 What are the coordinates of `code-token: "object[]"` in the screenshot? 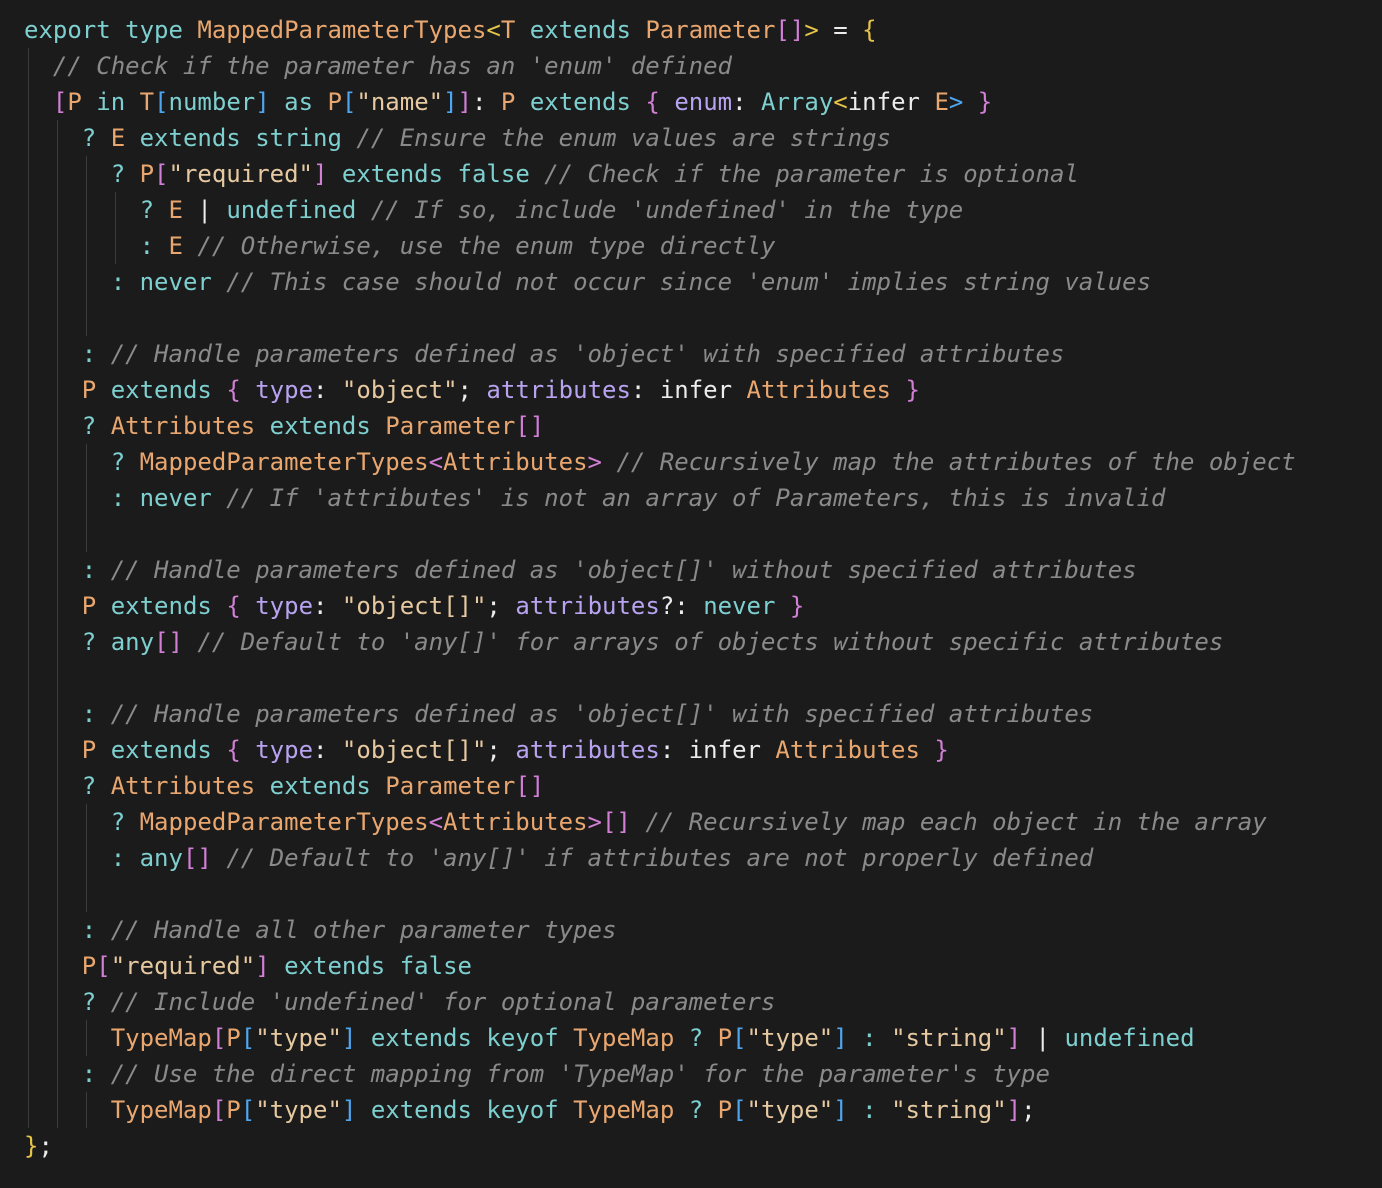 It's located at (414, 606).